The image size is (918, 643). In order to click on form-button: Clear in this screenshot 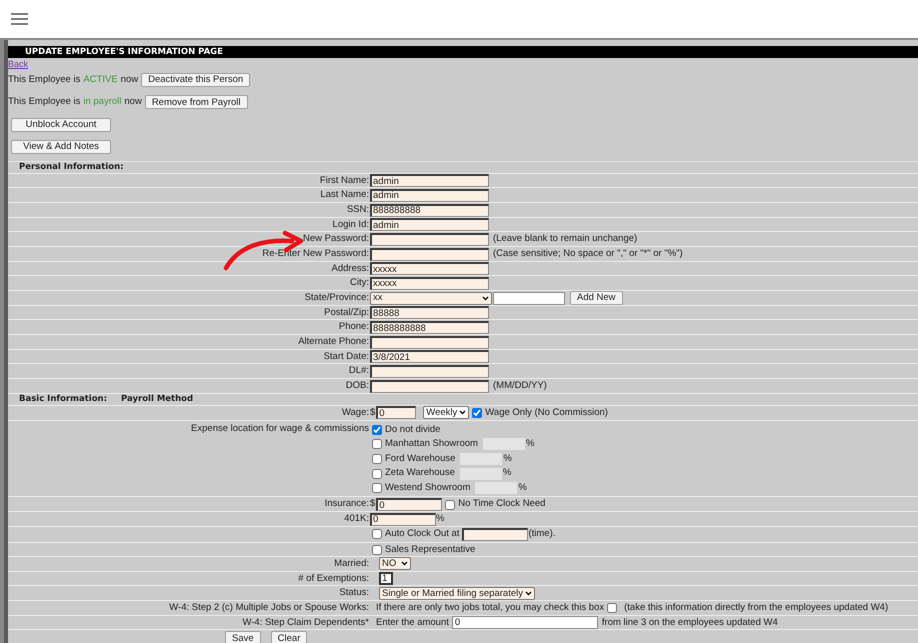, I will do `click(289, 637)`.